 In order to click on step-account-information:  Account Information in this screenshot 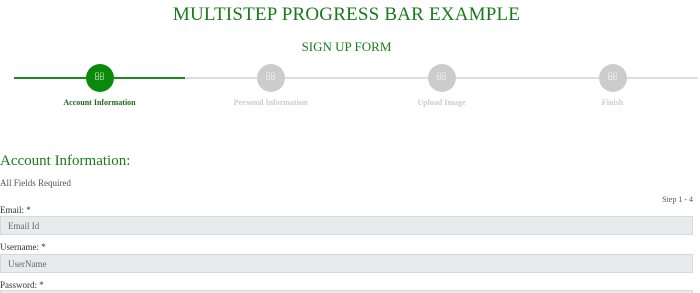, I will do `click(99, 85)`.